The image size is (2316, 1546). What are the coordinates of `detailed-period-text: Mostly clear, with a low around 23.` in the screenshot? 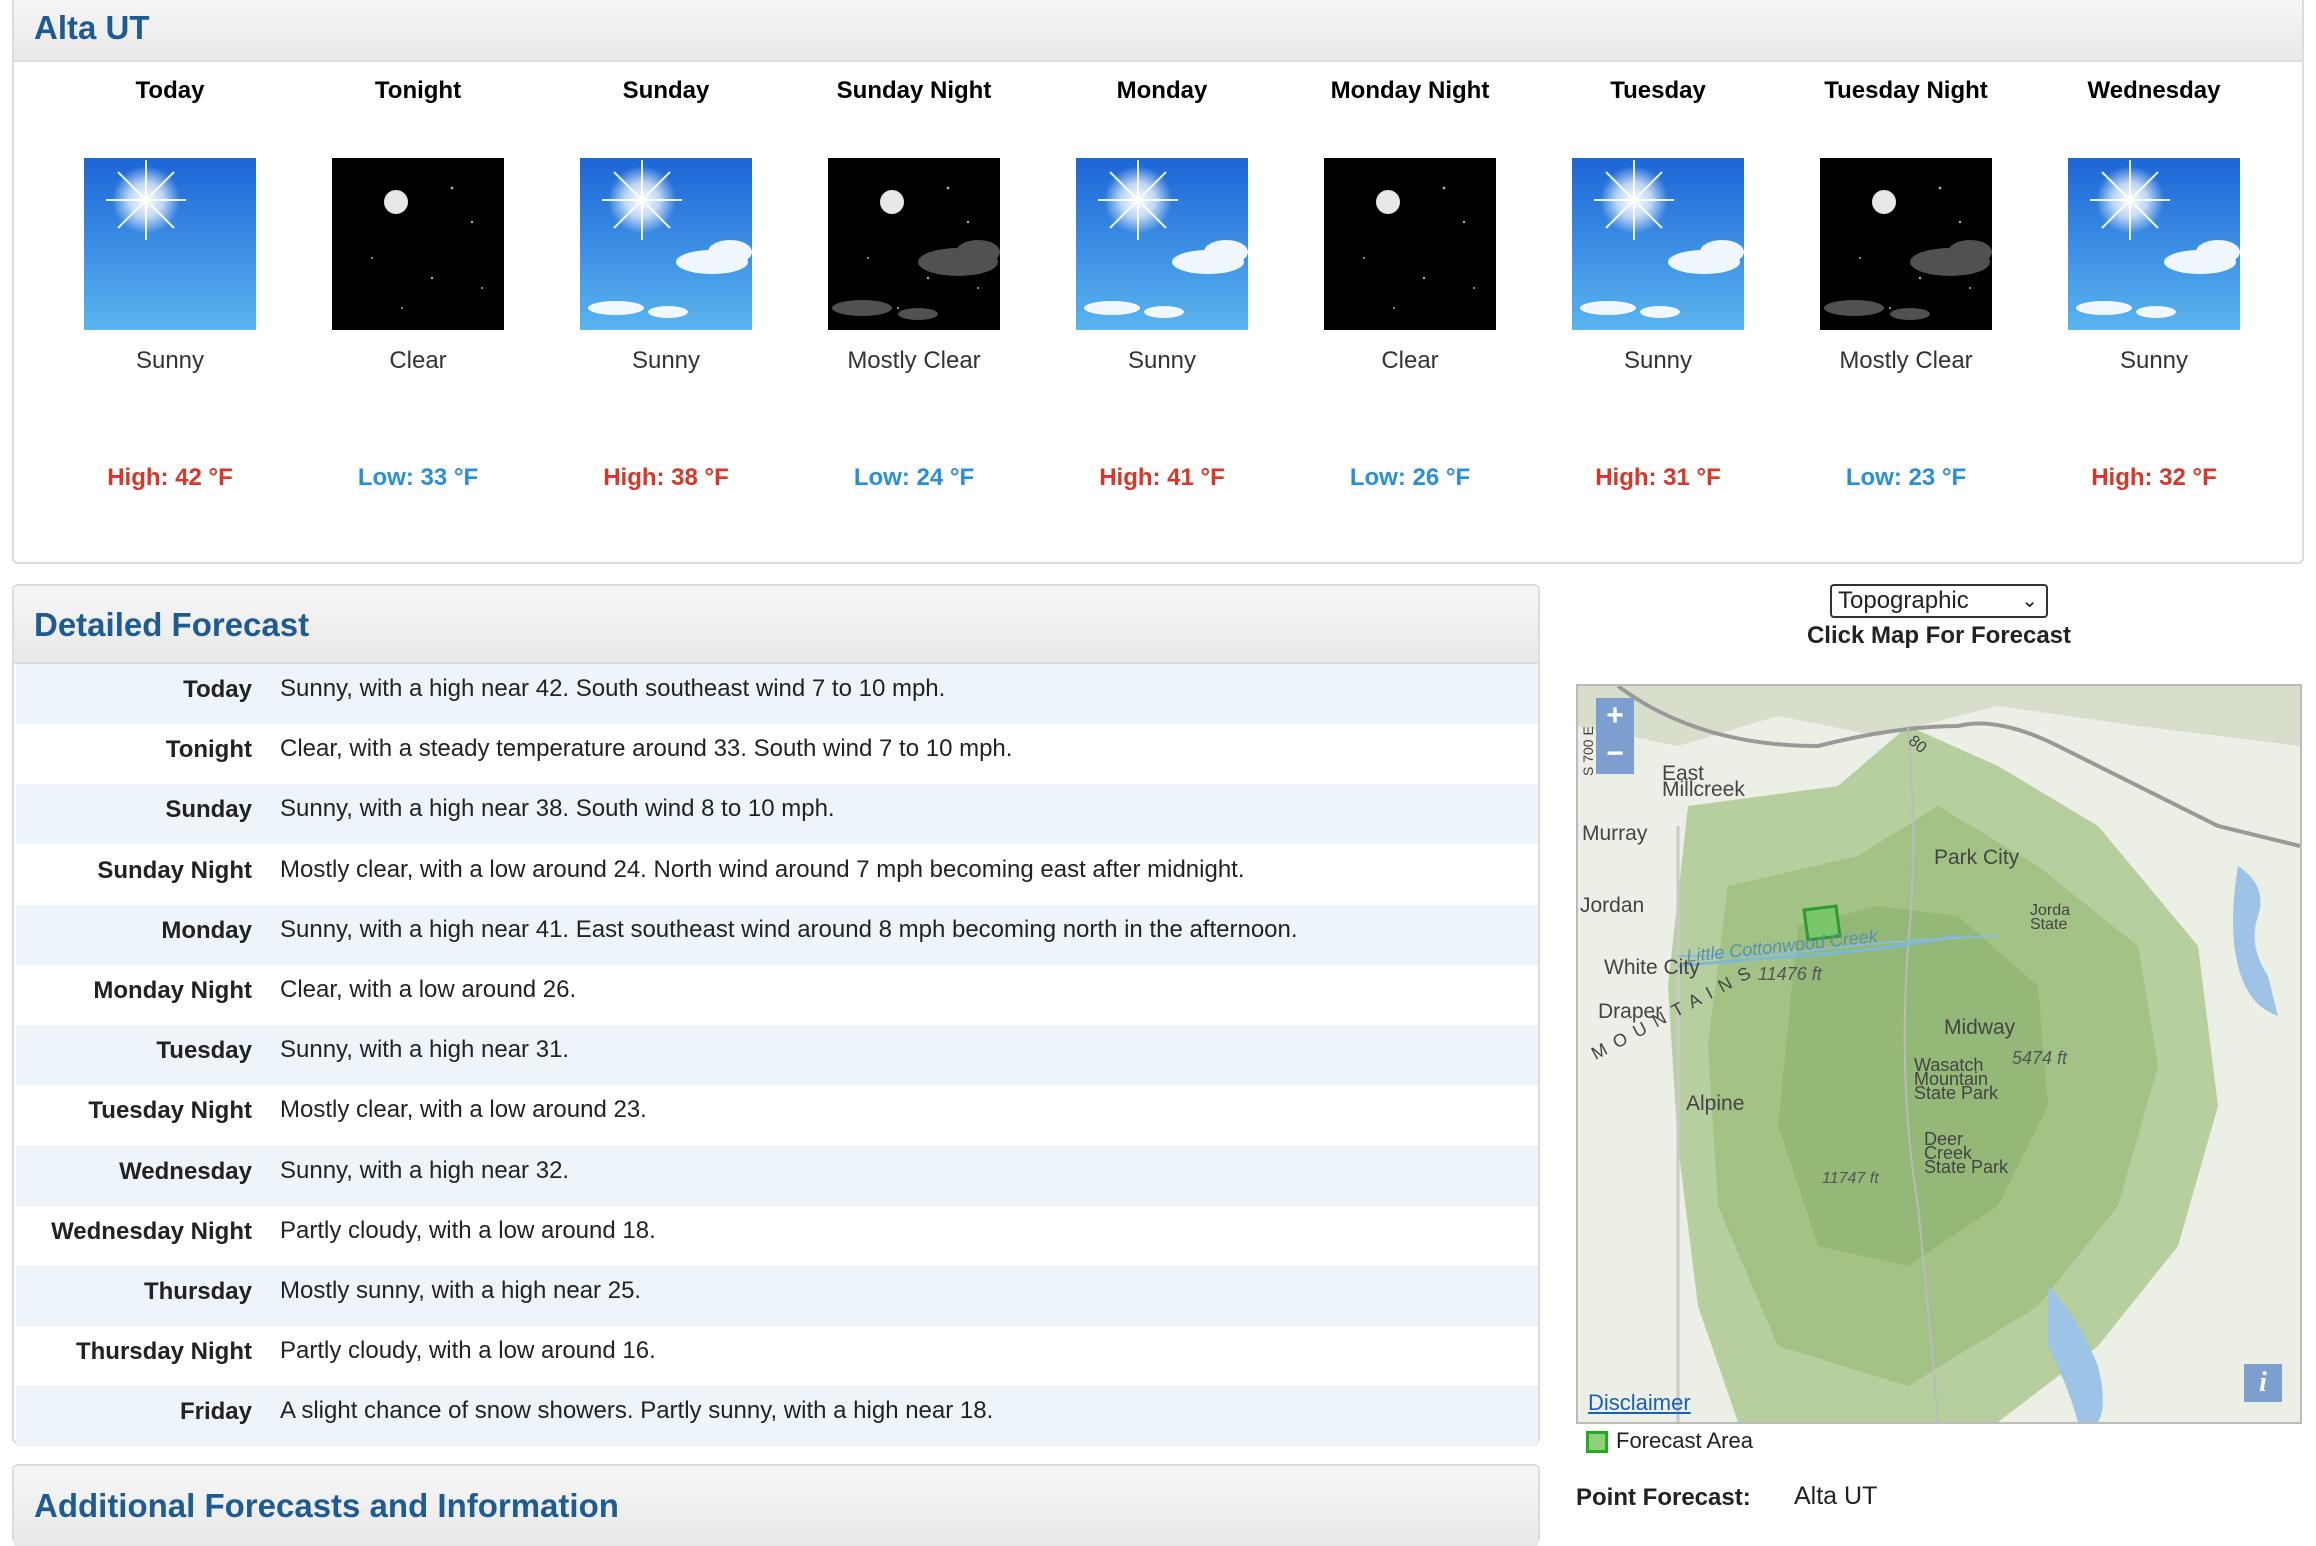 It's located at (463, 1110).